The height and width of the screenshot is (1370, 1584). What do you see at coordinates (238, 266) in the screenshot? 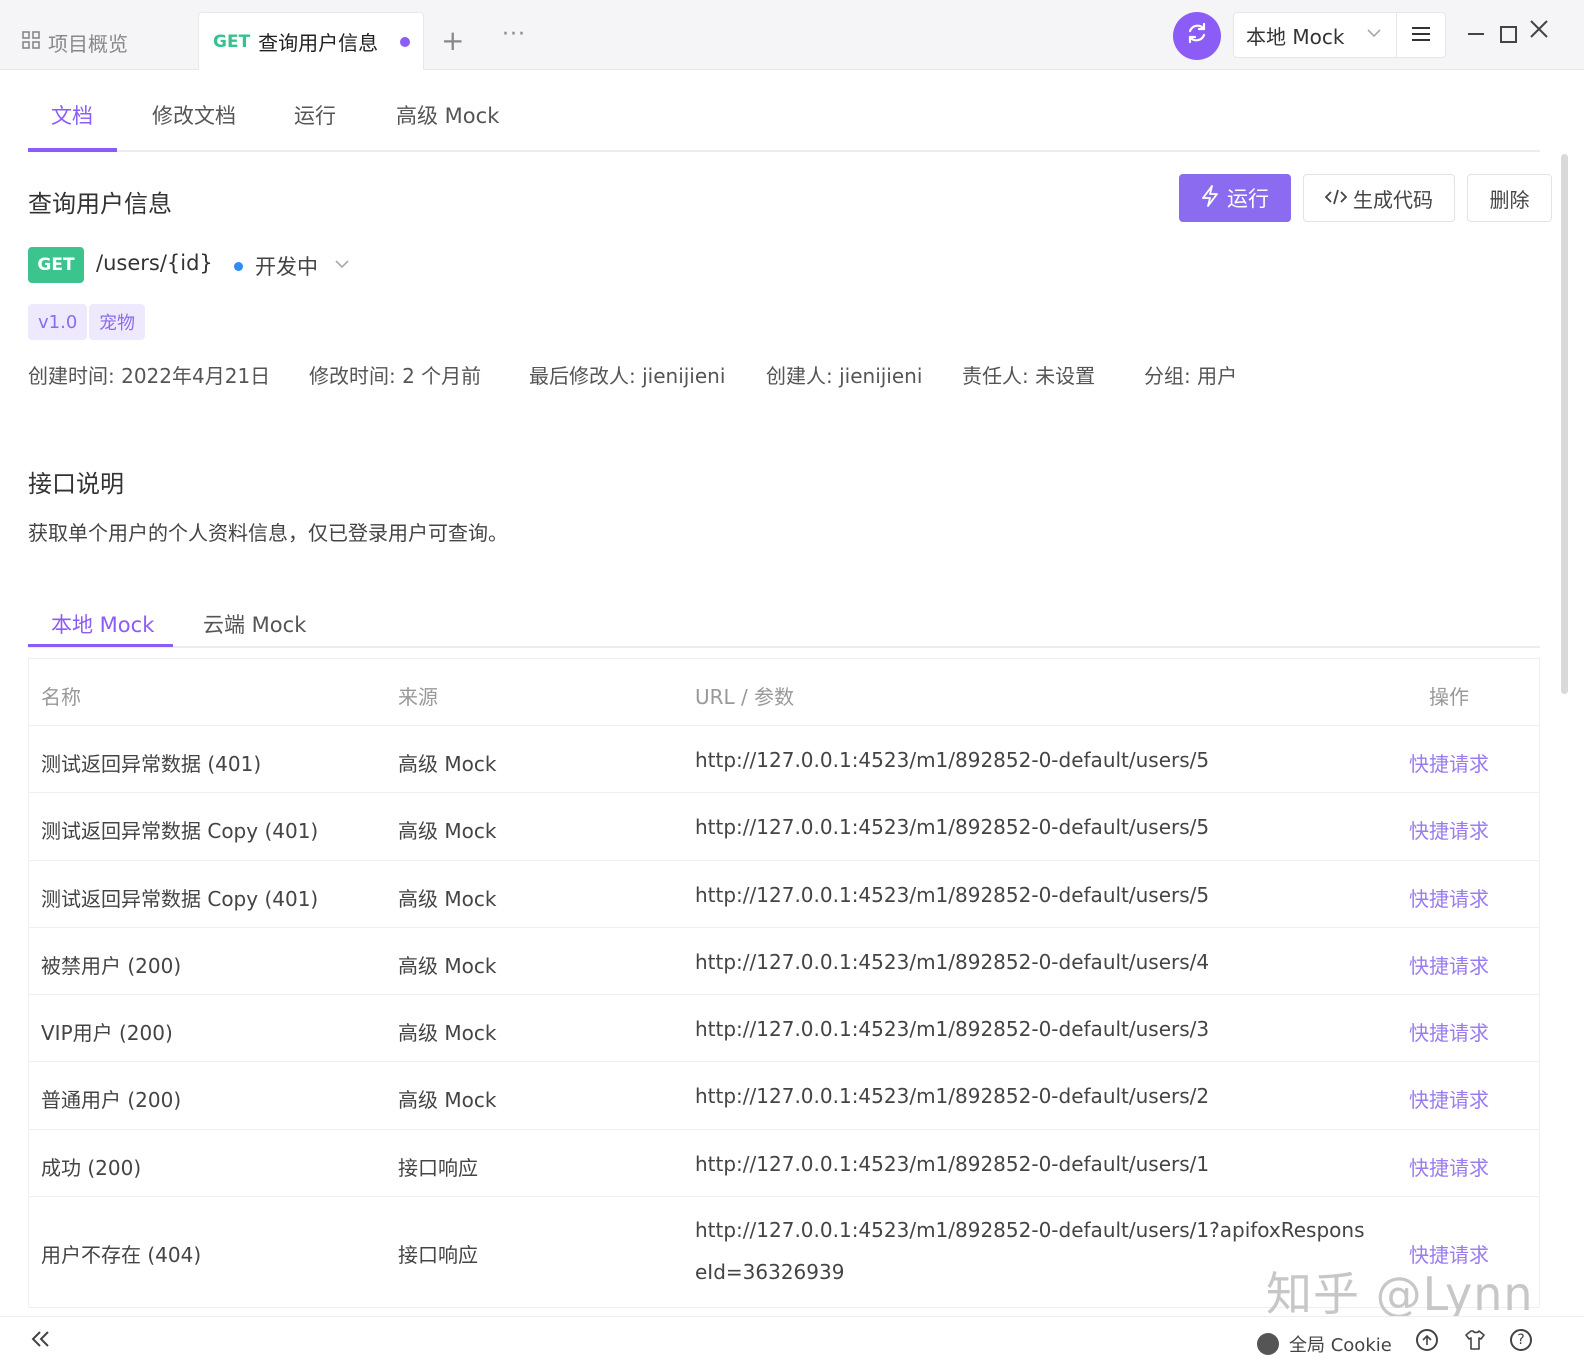
I see `status-dot-icon` at bounding box center [238, 266].